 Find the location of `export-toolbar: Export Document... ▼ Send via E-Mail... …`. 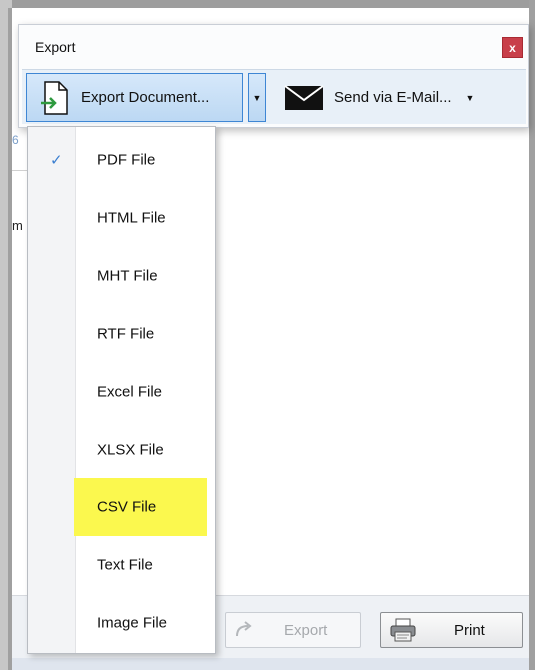

export-toolbar: Export Document... ▼ Send via E-Mail... … is located at coordinates (274, 96).